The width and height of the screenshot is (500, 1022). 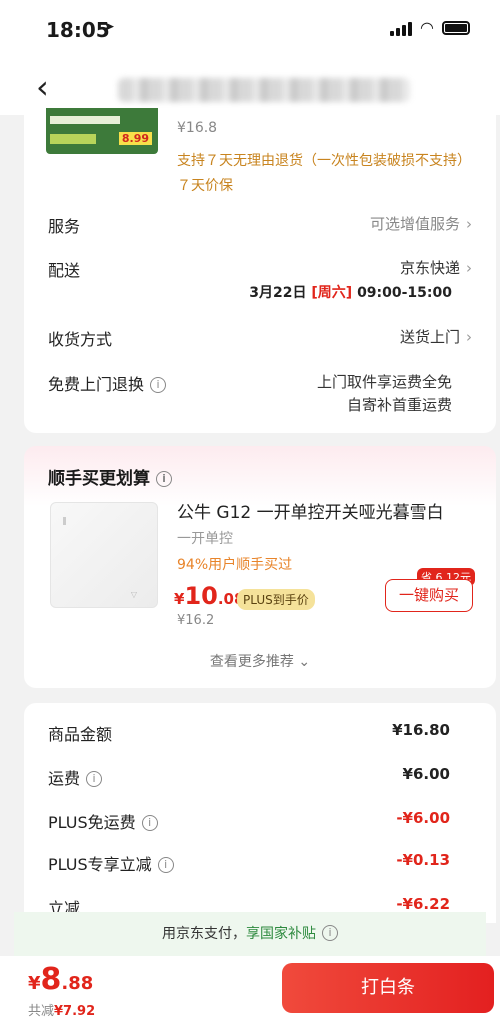 I want to click on location-arrow-icon: ➤, so click(x=109, y=27).